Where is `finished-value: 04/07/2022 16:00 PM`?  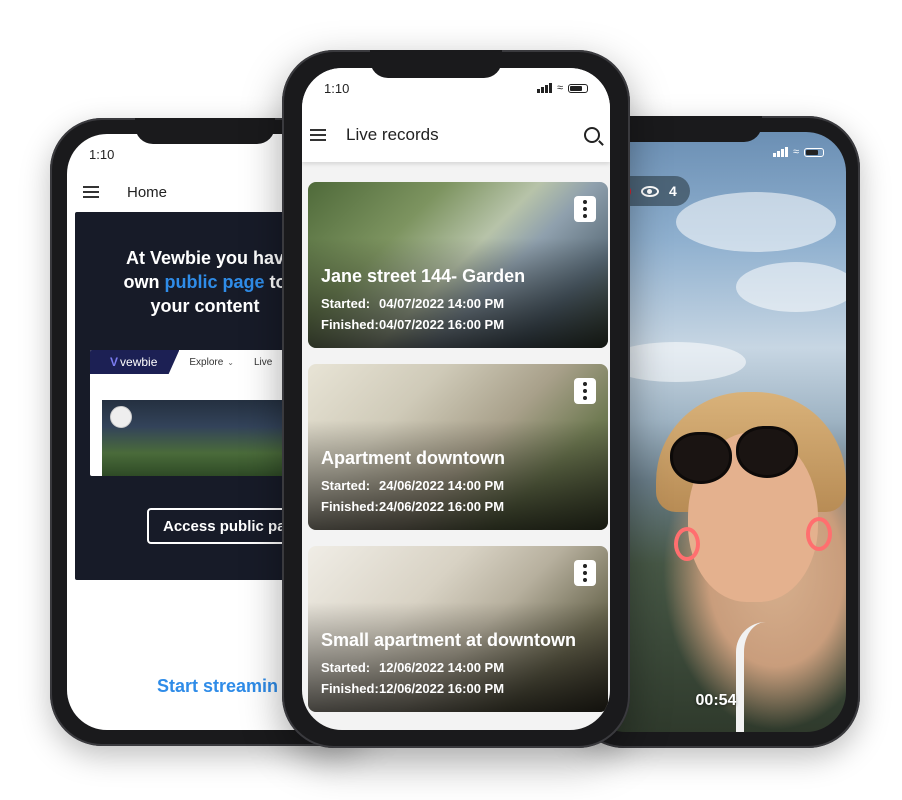
finished-value: 04/07/2022 16:00 PM is located at coordinates (442, 324).